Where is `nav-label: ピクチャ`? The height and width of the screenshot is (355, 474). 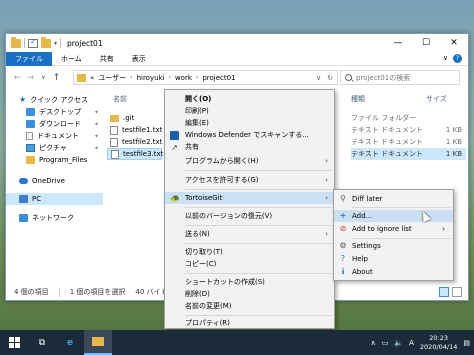
nav-label: ピクチャ is located at coordinates (53, 148).